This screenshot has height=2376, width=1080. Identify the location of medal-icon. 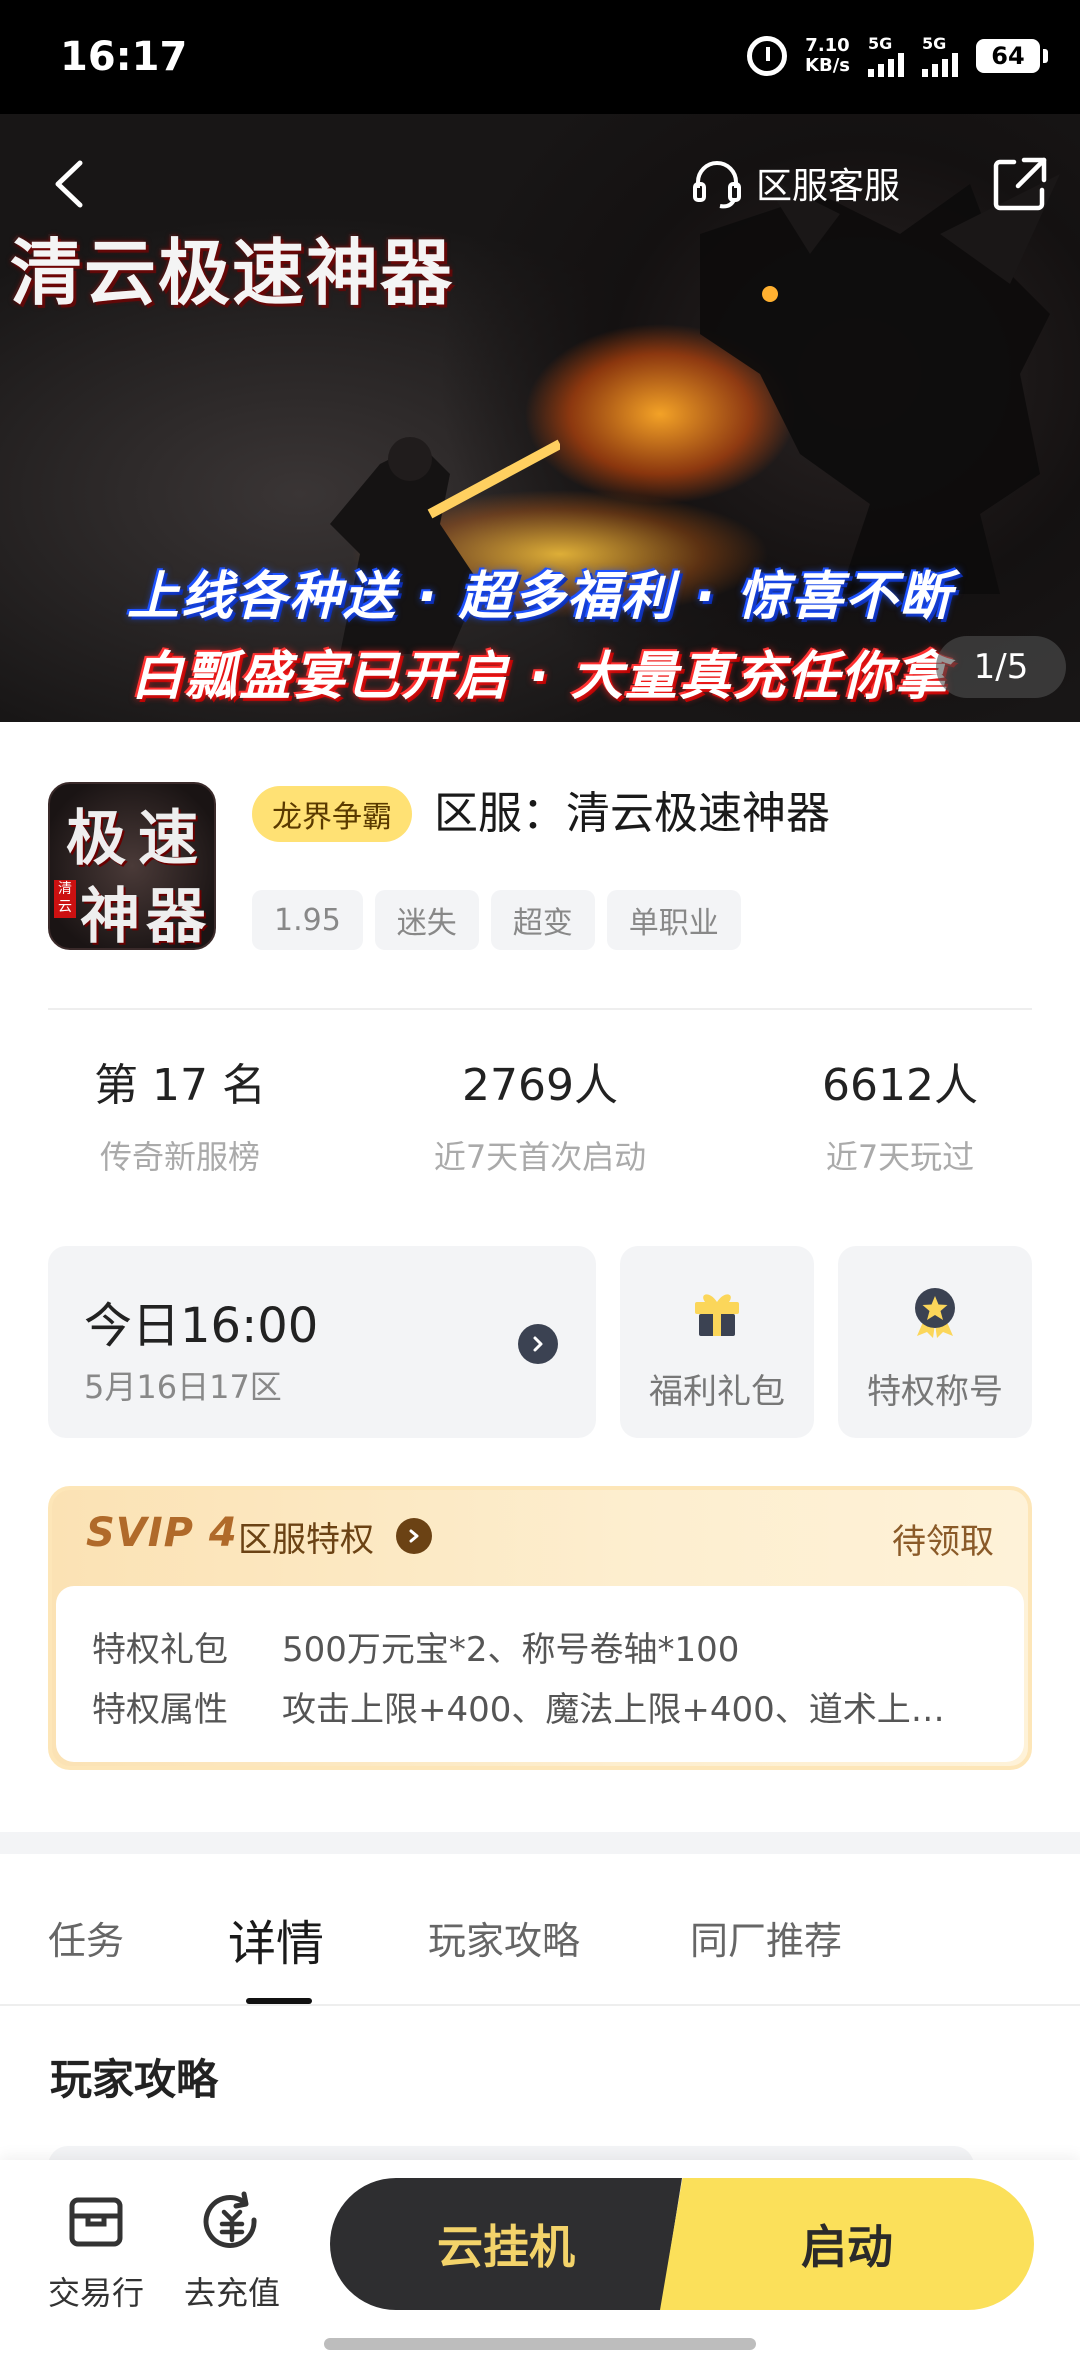
(935, 1313).